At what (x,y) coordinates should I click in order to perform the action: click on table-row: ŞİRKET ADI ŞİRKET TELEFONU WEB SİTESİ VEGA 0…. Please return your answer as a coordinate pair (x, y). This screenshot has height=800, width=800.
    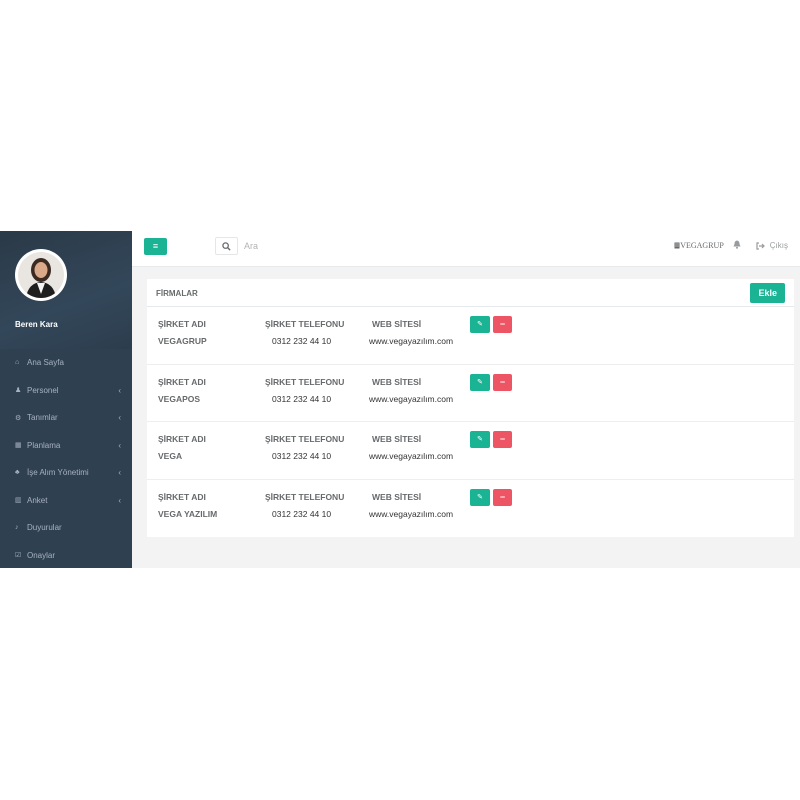
    Looking at the image, I should click on (470, 451).